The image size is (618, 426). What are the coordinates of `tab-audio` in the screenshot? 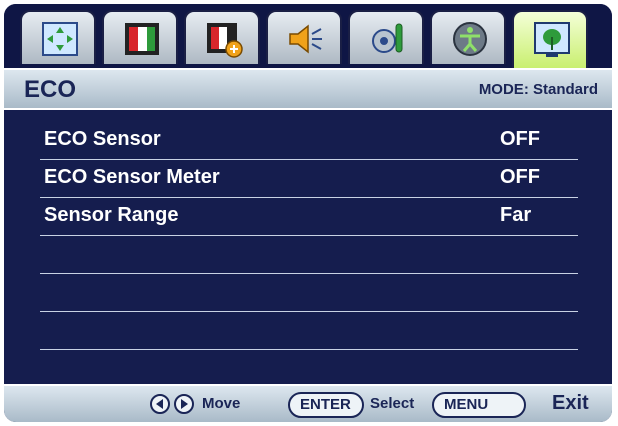 It's located at (304, 37).